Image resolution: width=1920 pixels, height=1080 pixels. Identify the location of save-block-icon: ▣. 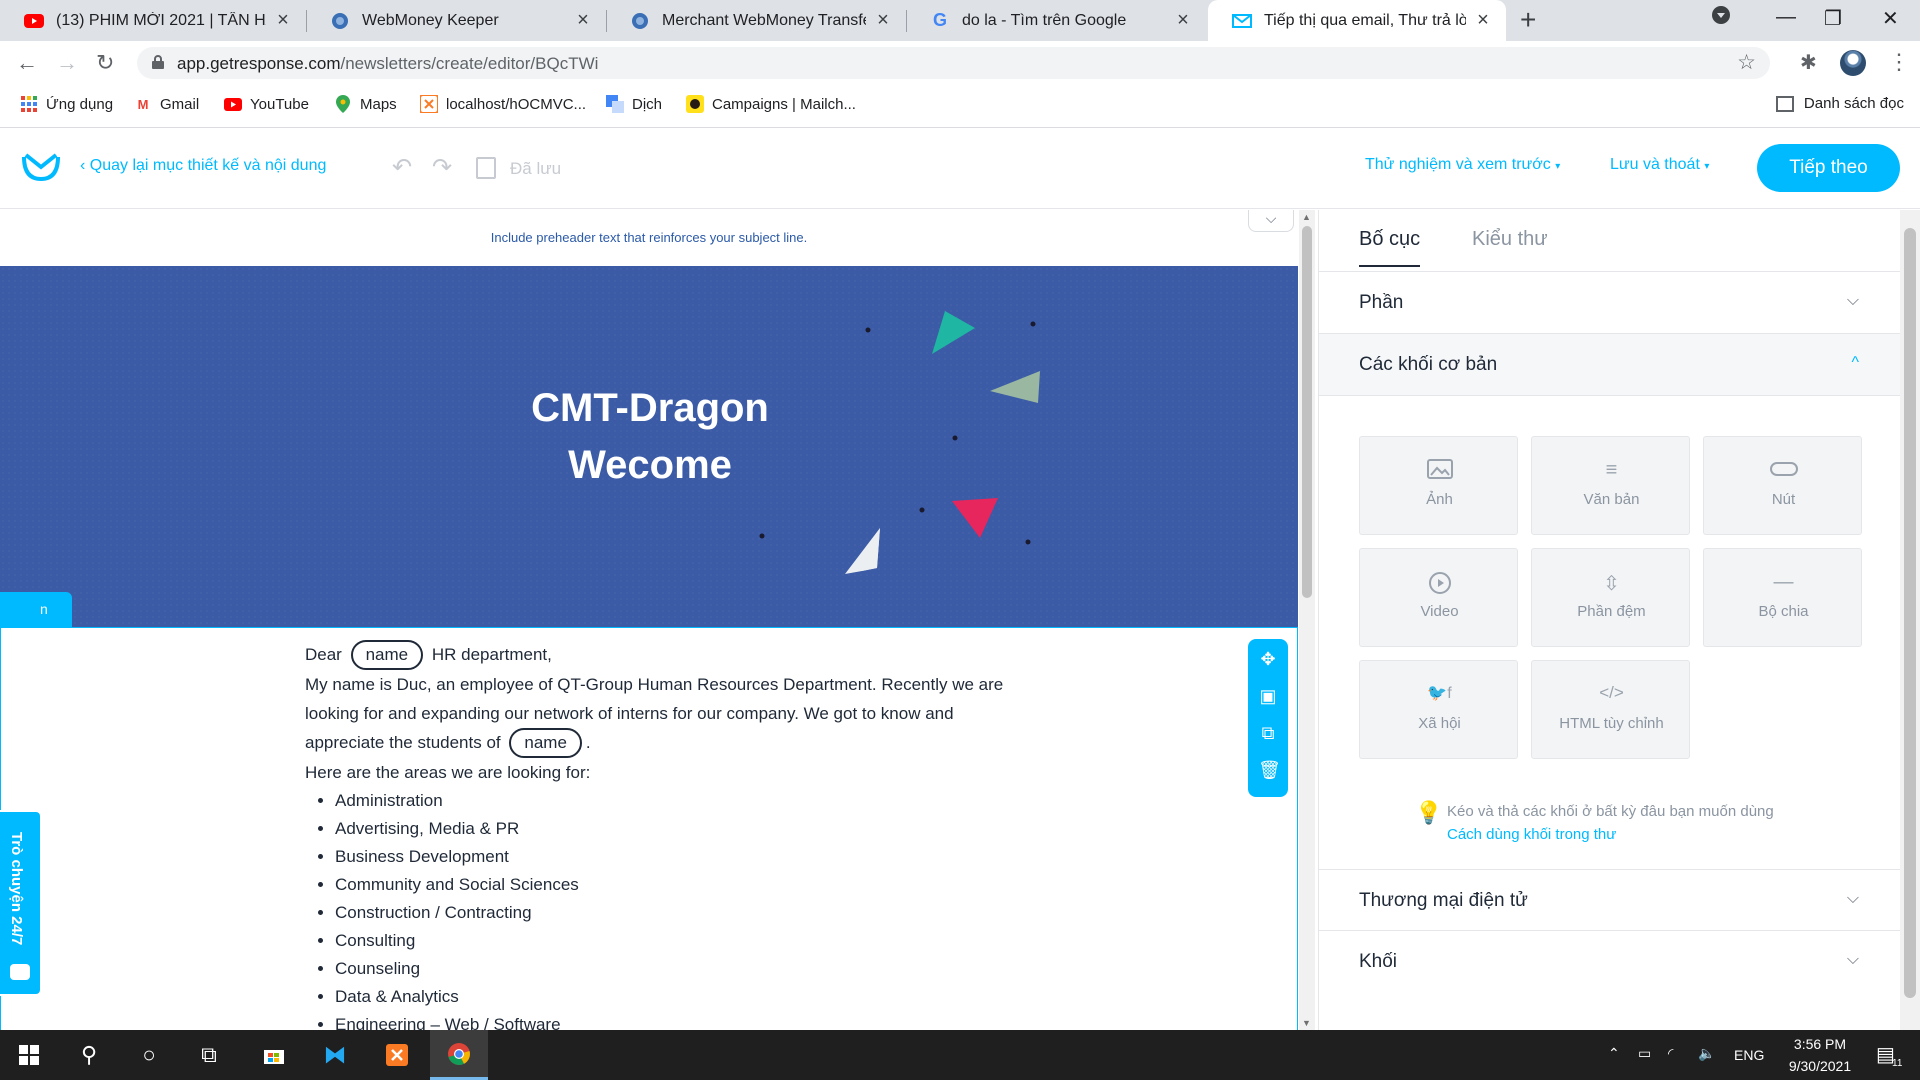
(1268, 696).